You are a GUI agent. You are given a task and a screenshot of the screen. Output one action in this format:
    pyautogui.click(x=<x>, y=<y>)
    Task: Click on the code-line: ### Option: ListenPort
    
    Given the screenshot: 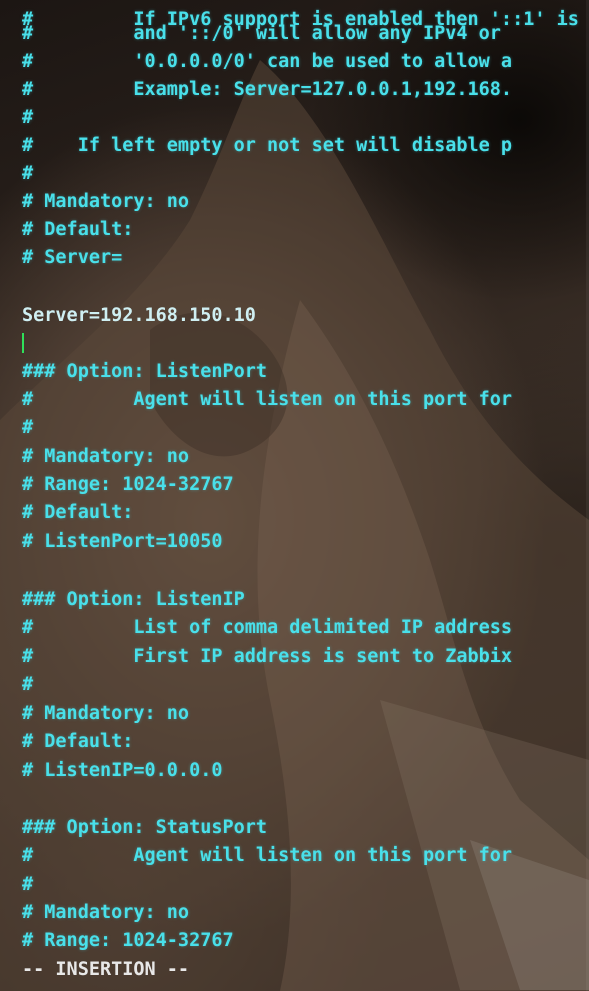 What is the action you would take?
    pyautogui.click(x=145, y=371)
    